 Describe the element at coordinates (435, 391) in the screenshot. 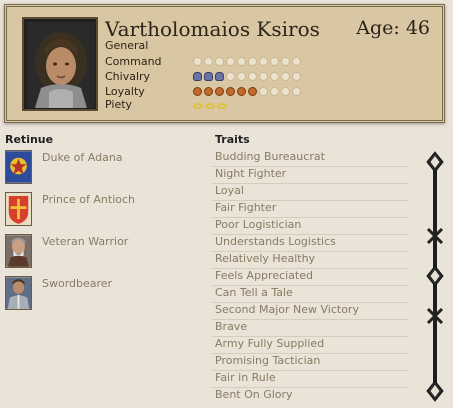

I see `scroll-down-icon` at that location.